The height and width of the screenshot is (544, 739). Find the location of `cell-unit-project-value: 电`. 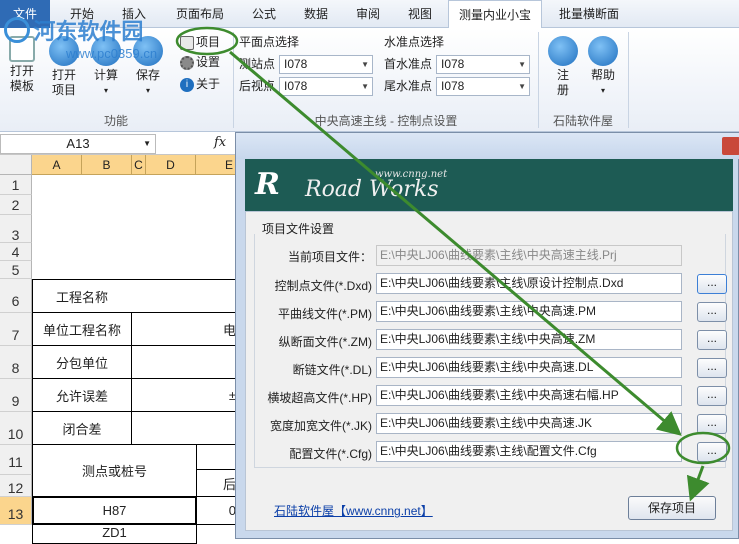

cell-unit-project-value: 电 is located at coordinates (186, 329).